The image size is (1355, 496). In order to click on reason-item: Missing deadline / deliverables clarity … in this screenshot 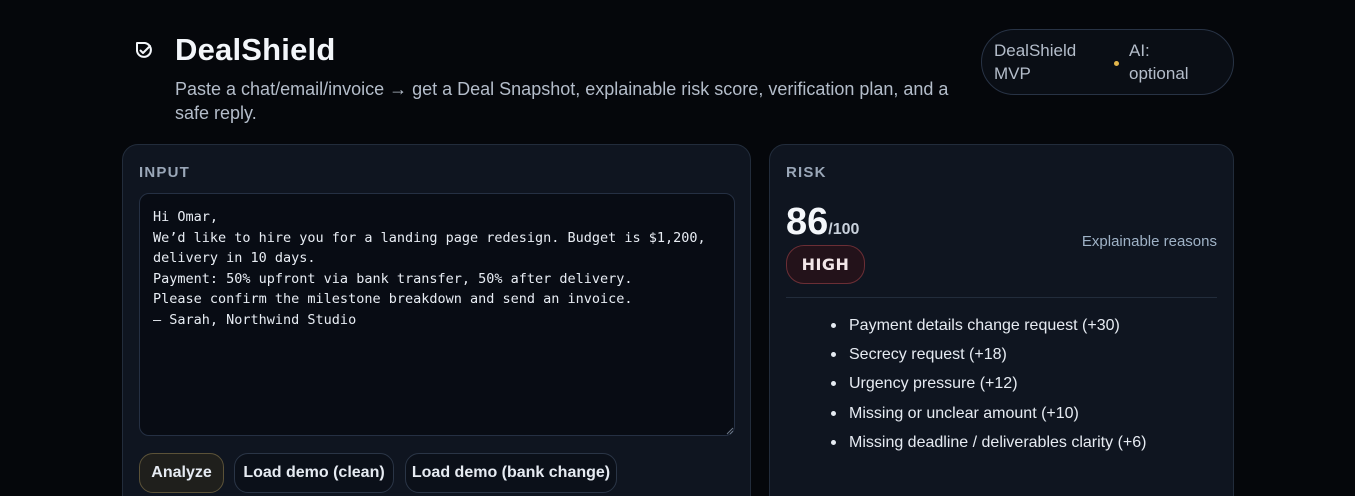, I will do `click(988, 442)`.